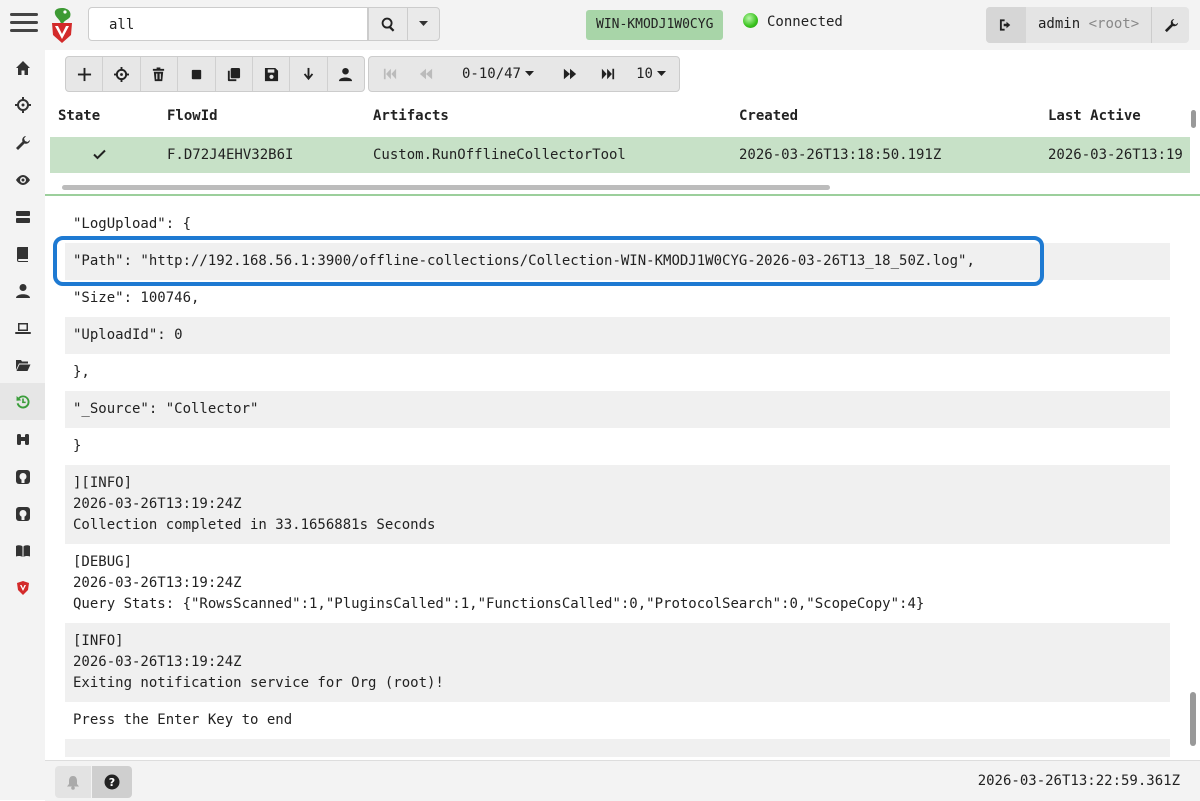  Describe the element at coordinates (22, 513) in the screenshot. I see `github-docs-icon` at that location.